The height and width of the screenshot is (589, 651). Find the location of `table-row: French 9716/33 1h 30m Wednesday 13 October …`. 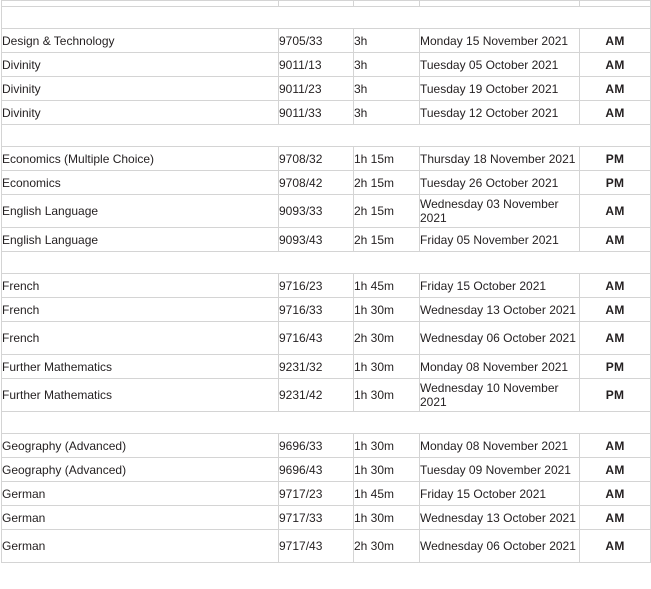

table-row: French 9716/33 1h 30m Wednesday 13 October … is located at coordinates (326, 309).